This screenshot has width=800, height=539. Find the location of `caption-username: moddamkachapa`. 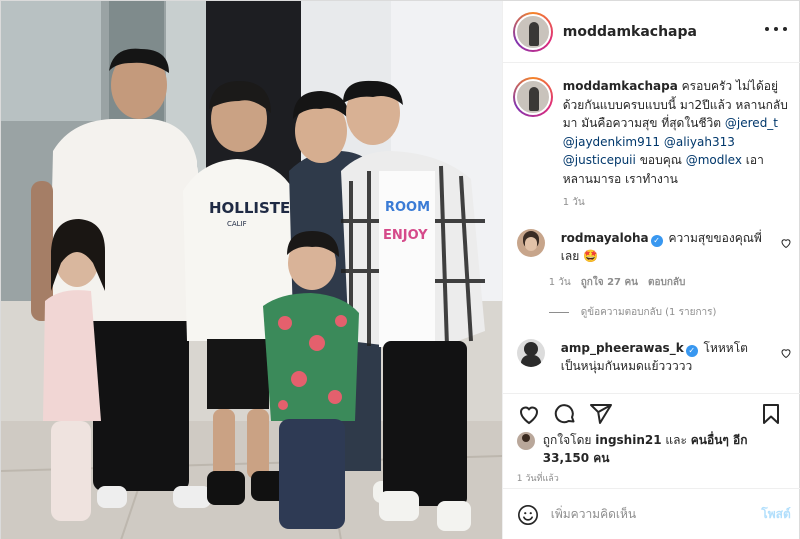

caption-username: moddamkachapa is located at coordinates (620, 86).